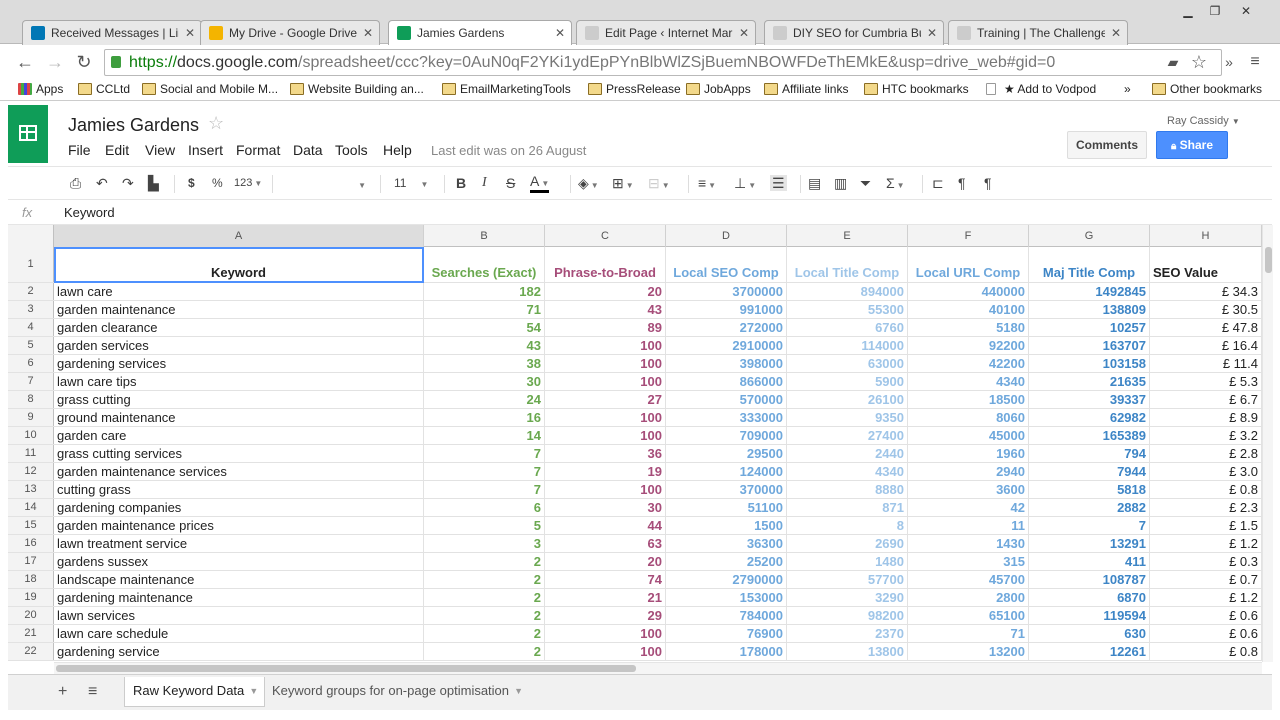 Image resolution: width=1280 pixels, height=720 pixels. Describe the element at coordinates (1089, 399) in the screenshot. I see `table-cell: 39337` at that location.